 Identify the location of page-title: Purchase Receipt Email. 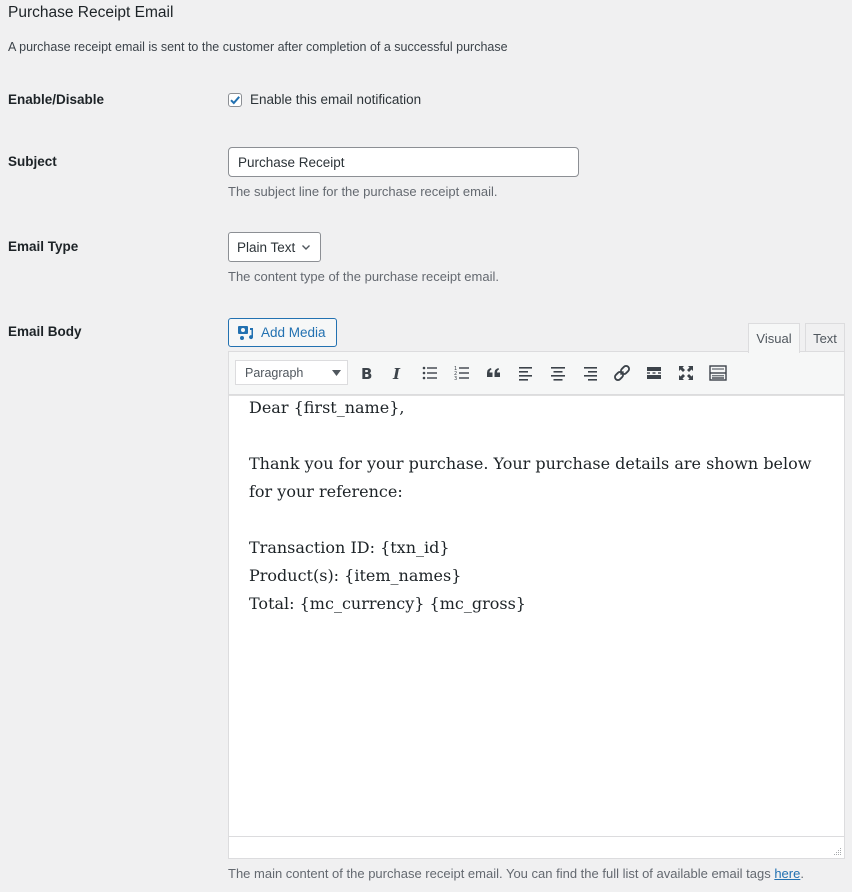
(91, 12).